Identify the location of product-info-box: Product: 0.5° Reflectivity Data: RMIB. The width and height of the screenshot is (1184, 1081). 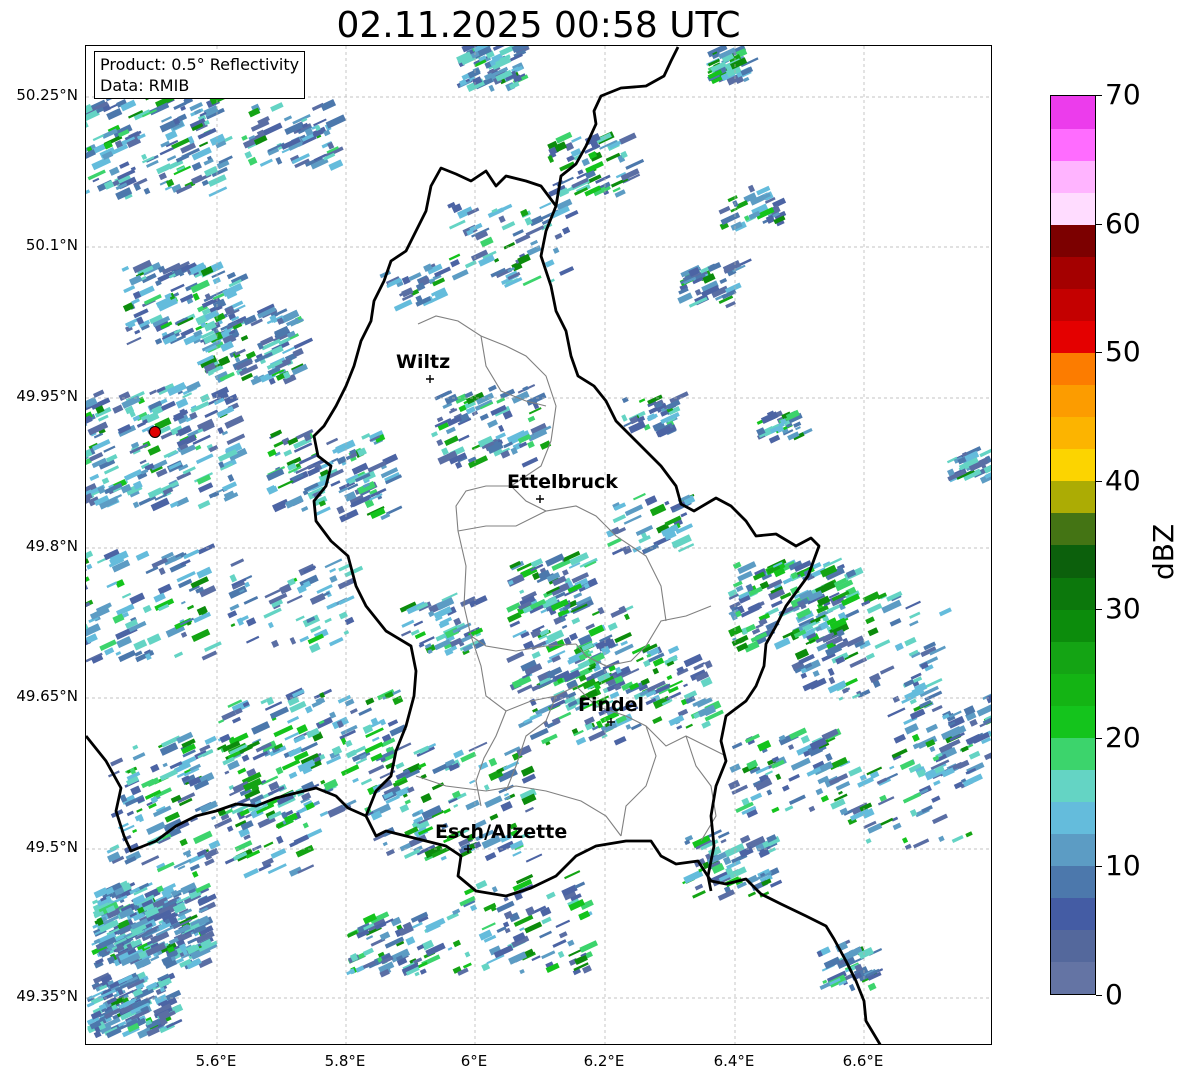
(200, 75).